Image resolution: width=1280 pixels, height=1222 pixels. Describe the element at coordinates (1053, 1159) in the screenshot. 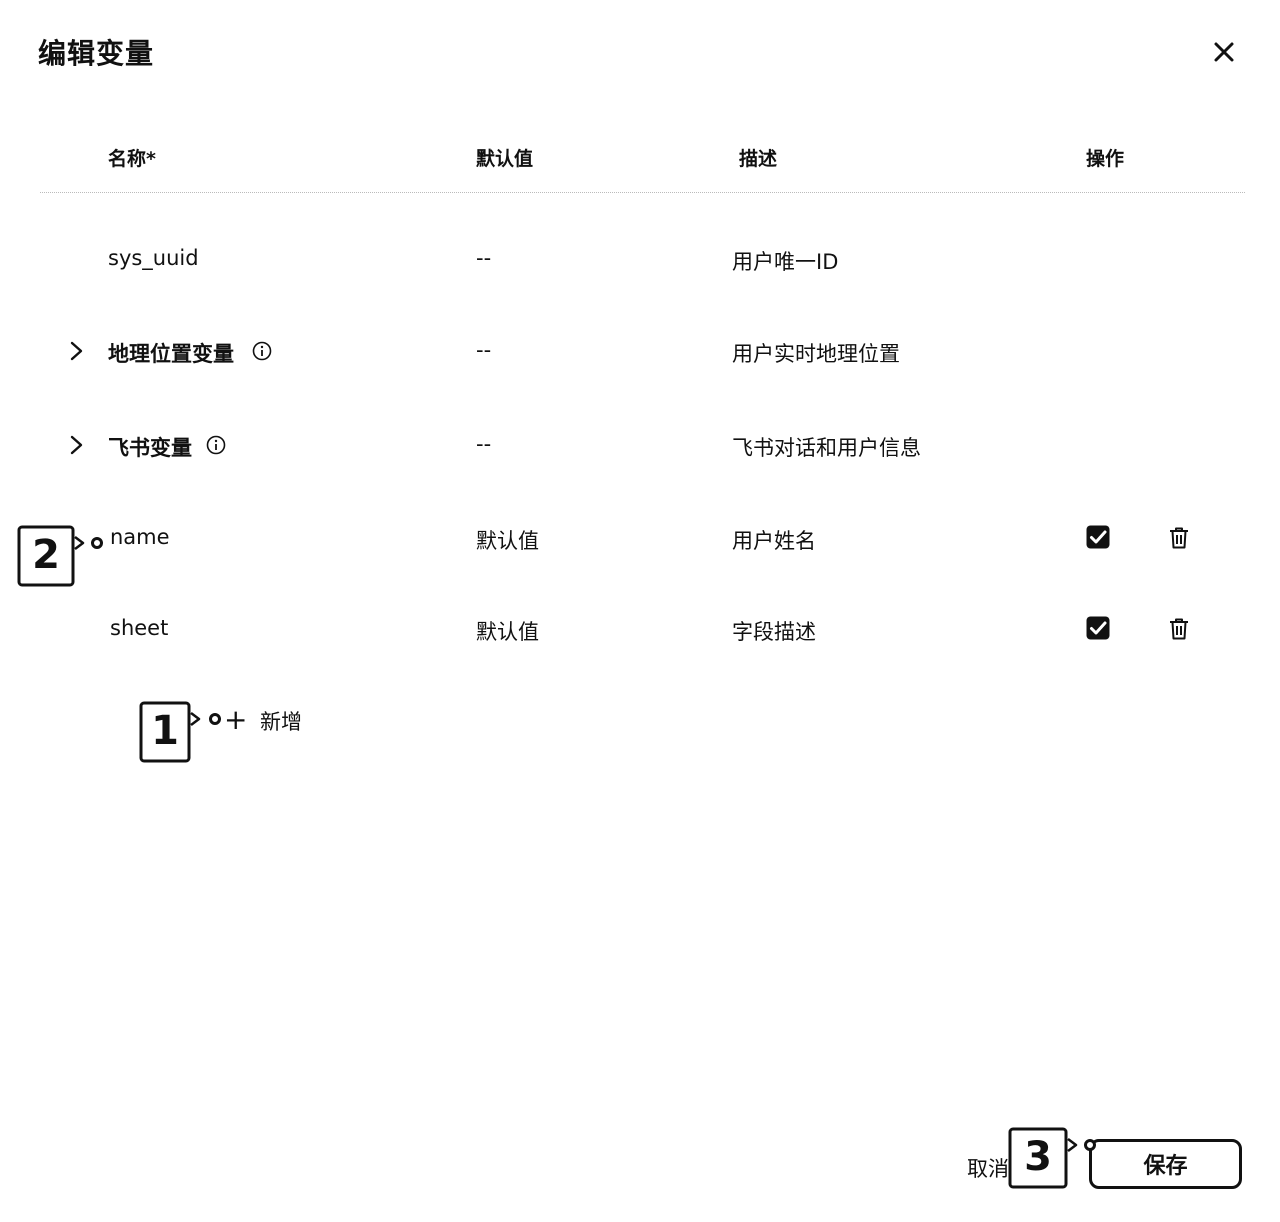

I see `annotation-marker-3: 3` at that location.